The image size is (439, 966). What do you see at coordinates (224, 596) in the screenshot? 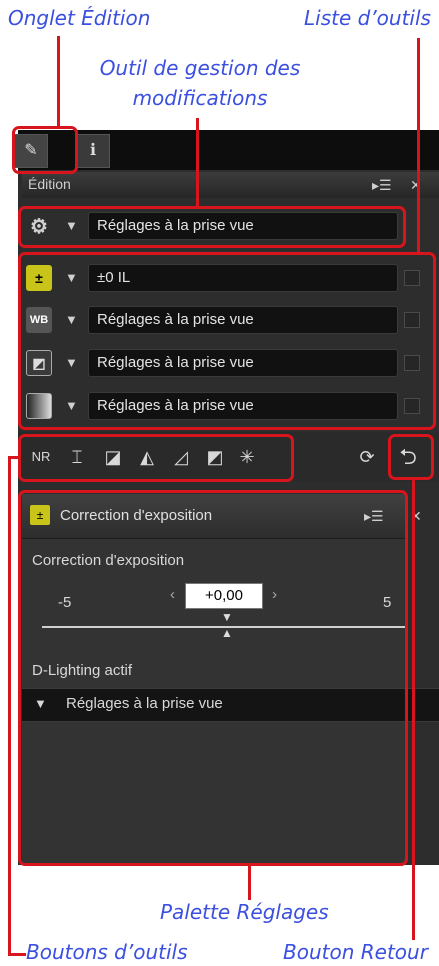
I see `exposure-value-field: +0,00` at bounding box center [224, 596].